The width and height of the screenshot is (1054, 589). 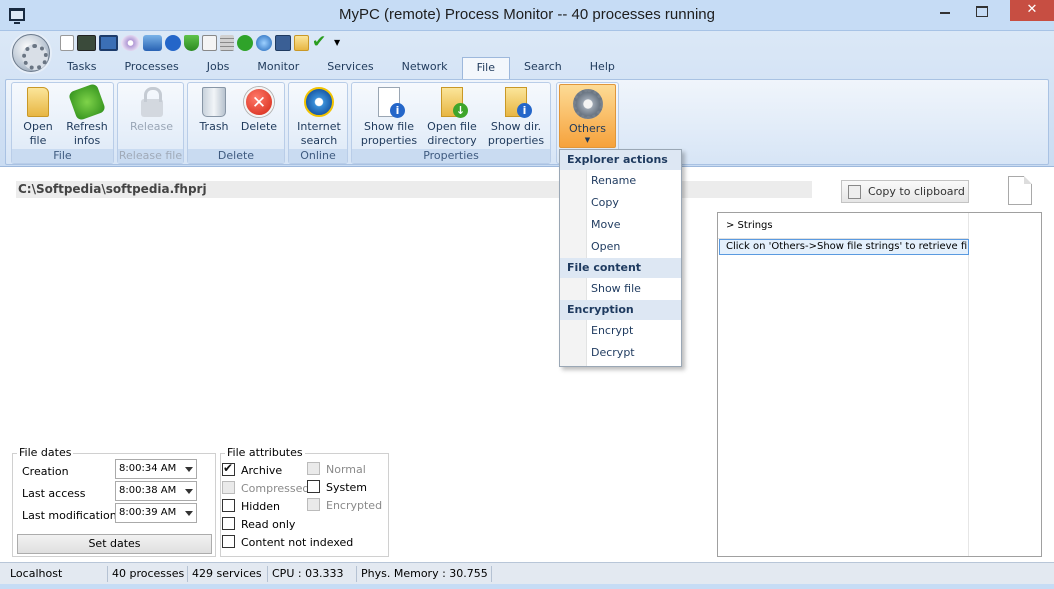 I want to click on copy-to-clipboard-button: Copy to clipboard, so click(x=905, y=191).